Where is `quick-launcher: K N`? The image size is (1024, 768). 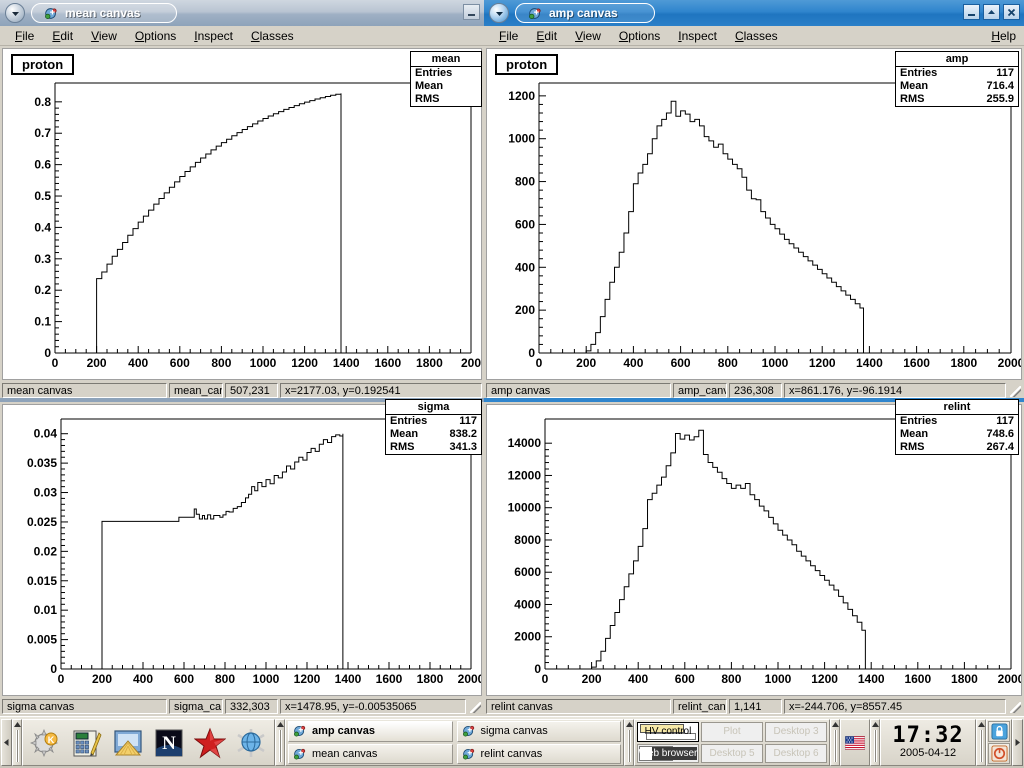
quick-launcher: K N is located at coordinates (148, 742).